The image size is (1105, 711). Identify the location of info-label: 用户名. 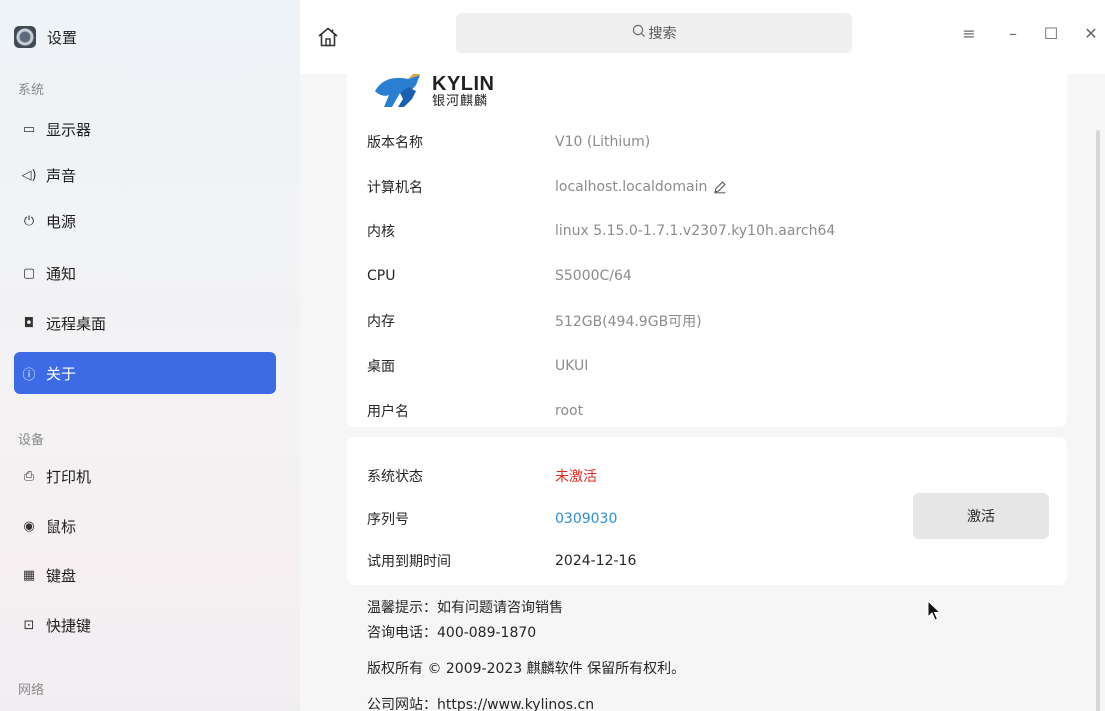
(388, 412).